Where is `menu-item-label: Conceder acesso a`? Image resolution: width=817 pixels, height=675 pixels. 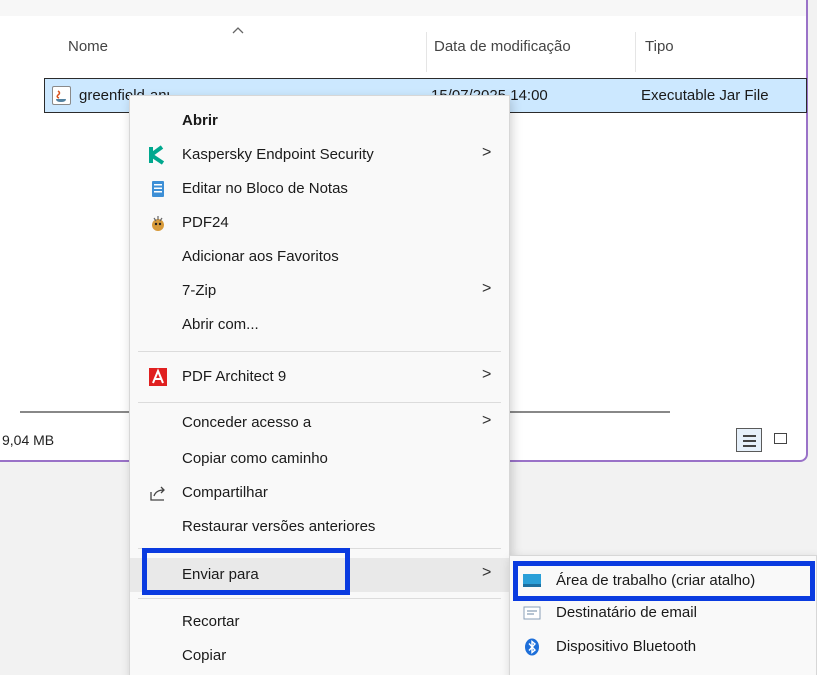 menu-item-label: Conceder acesso a is located at coordinates (247, 422).